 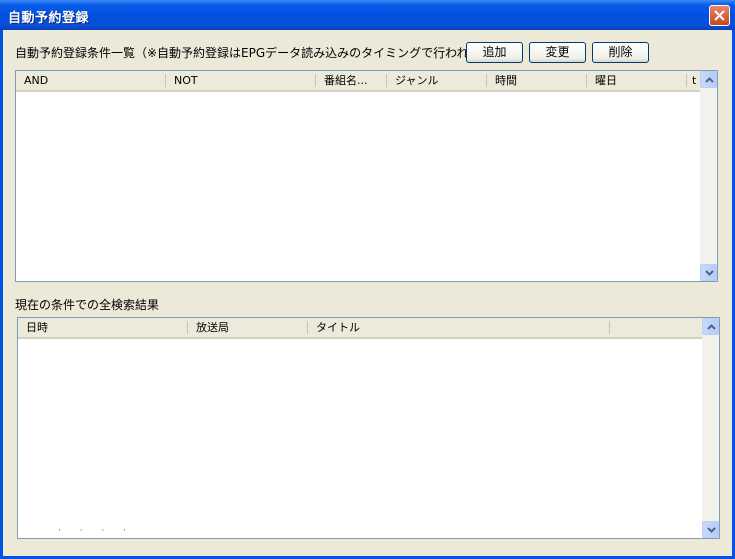 I want to click on row-fragment: · · · ·, so click(x=96, y=531).